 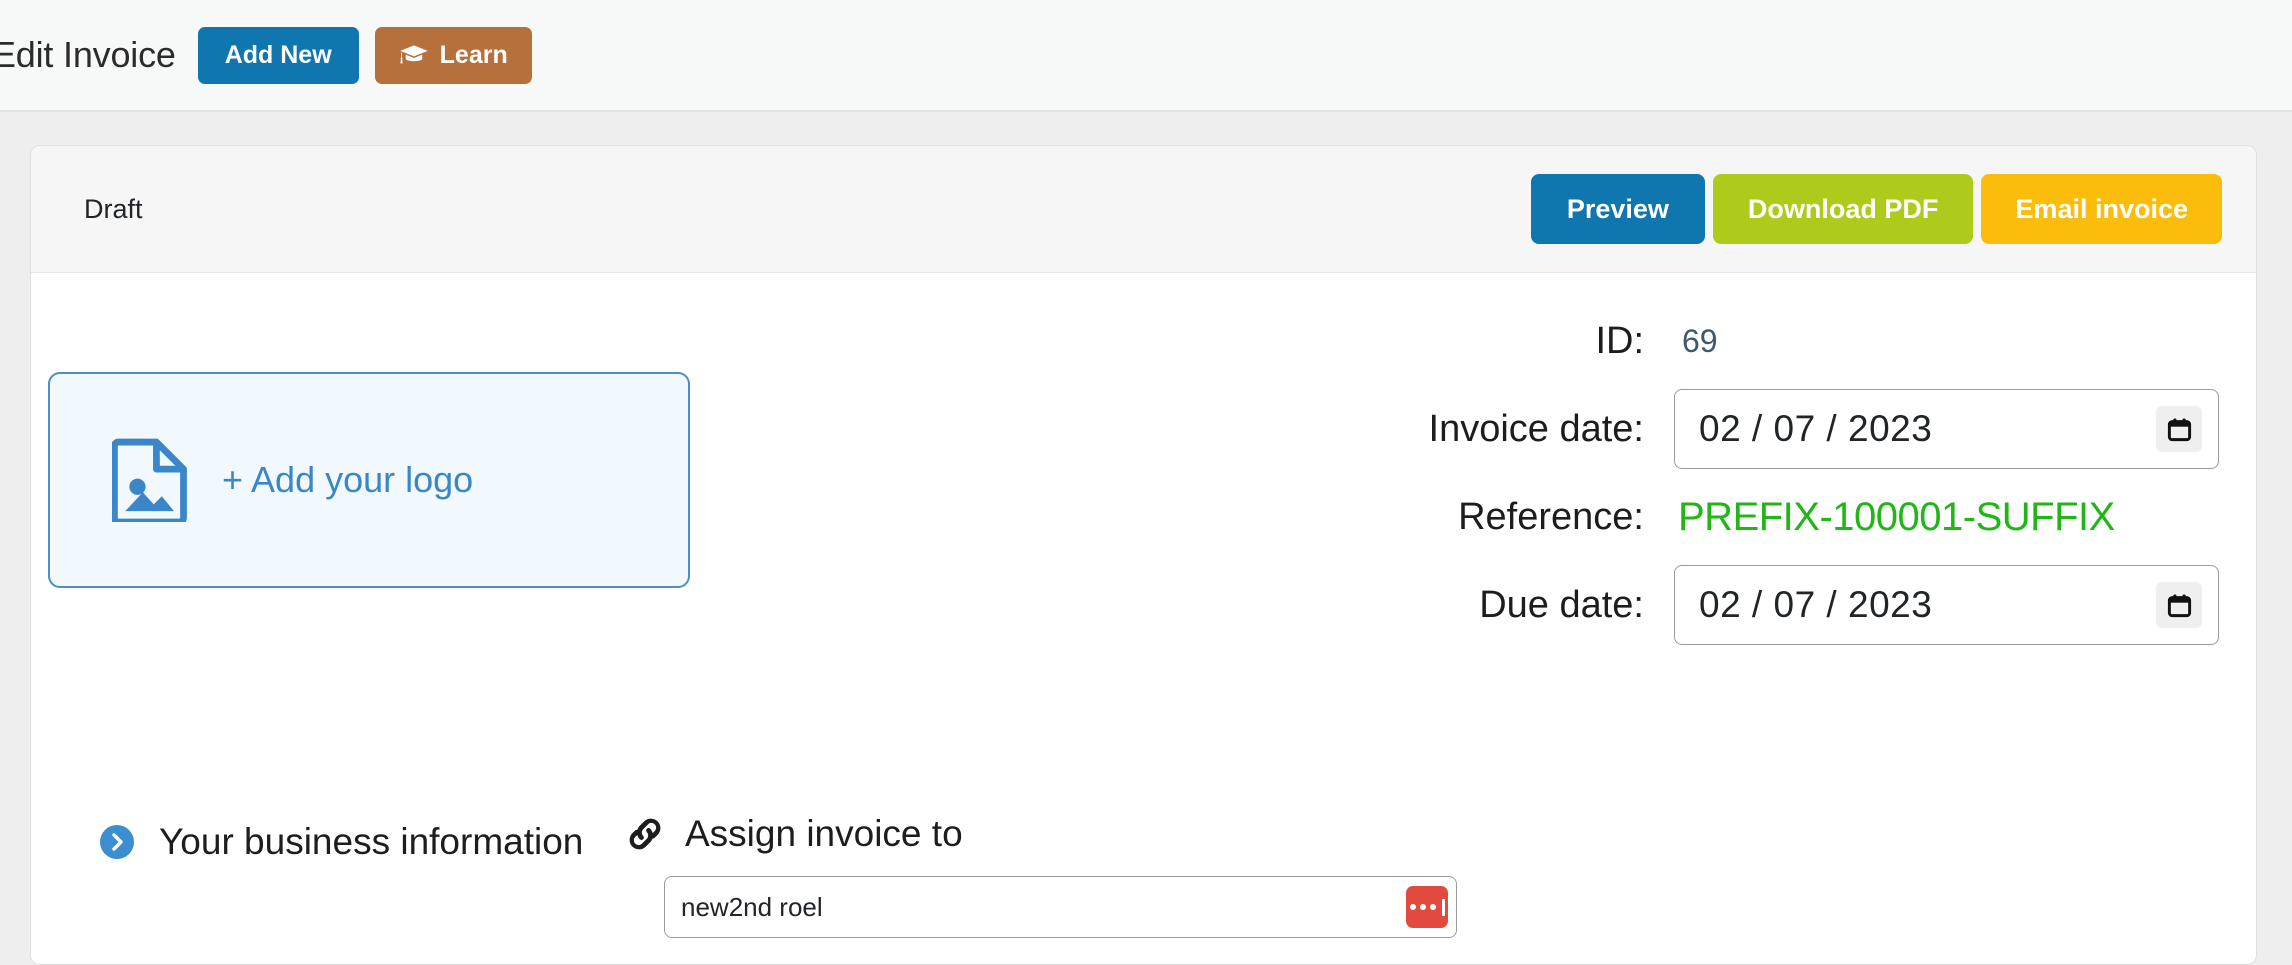 What do you see at coordinates (1143, 209) in the screenshot?
I see `invoice-card-header: Draft Preview Download PDF Email invoice` at bounding box center [1143, 209].